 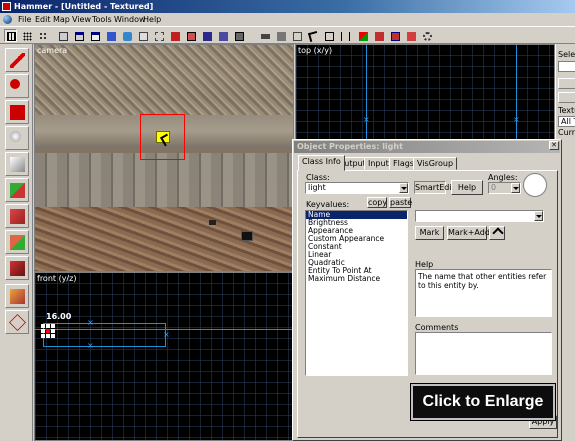 I want to click on ungroup-icon, so click(x=159, y=36).